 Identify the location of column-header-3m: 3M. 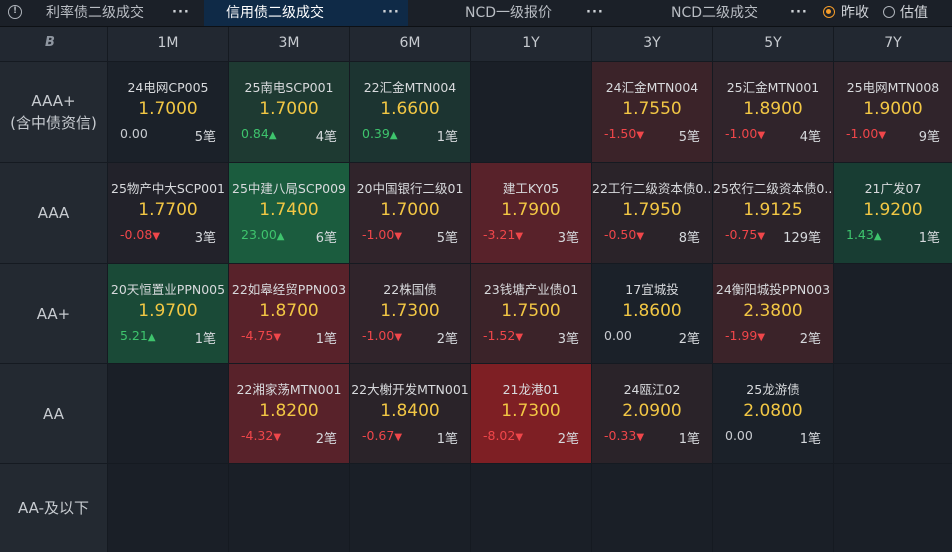
(289, 44).